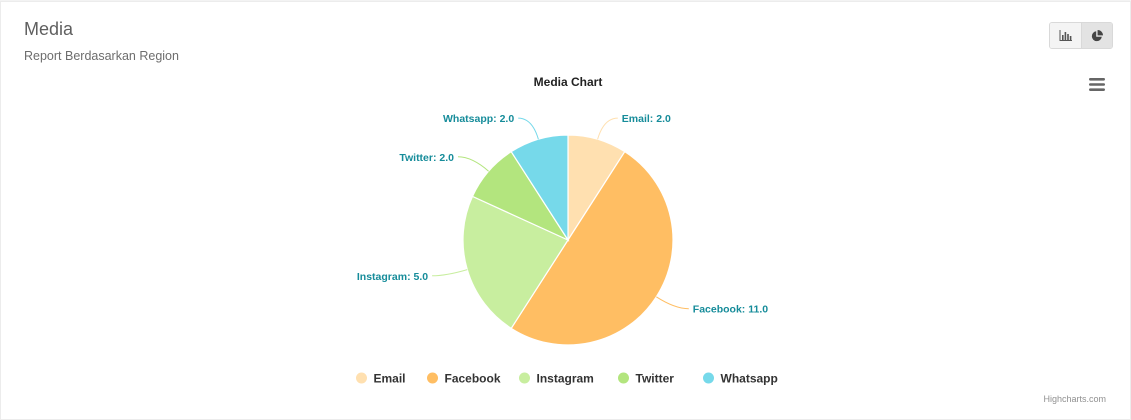 The image size is (1131, 420). Describe the element at coordinates (473, 164) in the screenshot. I see `label-connector-twitter` at that location.